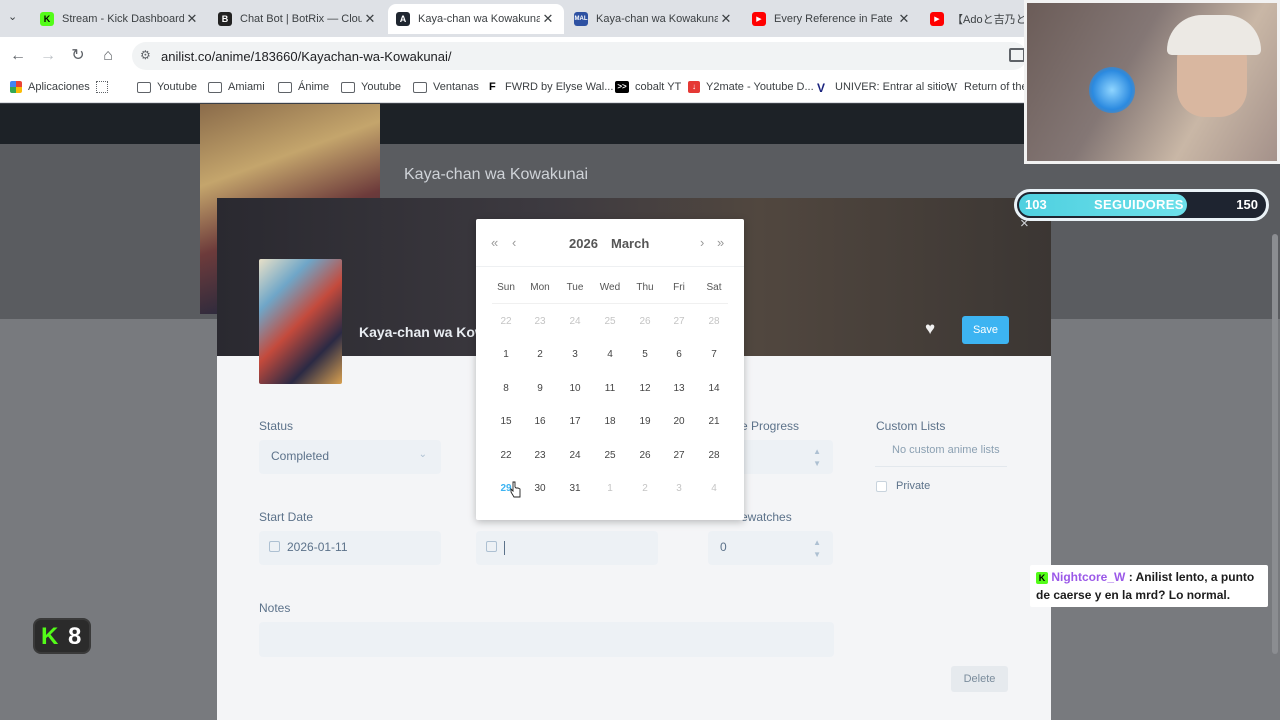 This screenshot has height=720, width=1280. Describe the element at coordinates (985, 330) in the screenshot. I see `save-button: Save` at that location.